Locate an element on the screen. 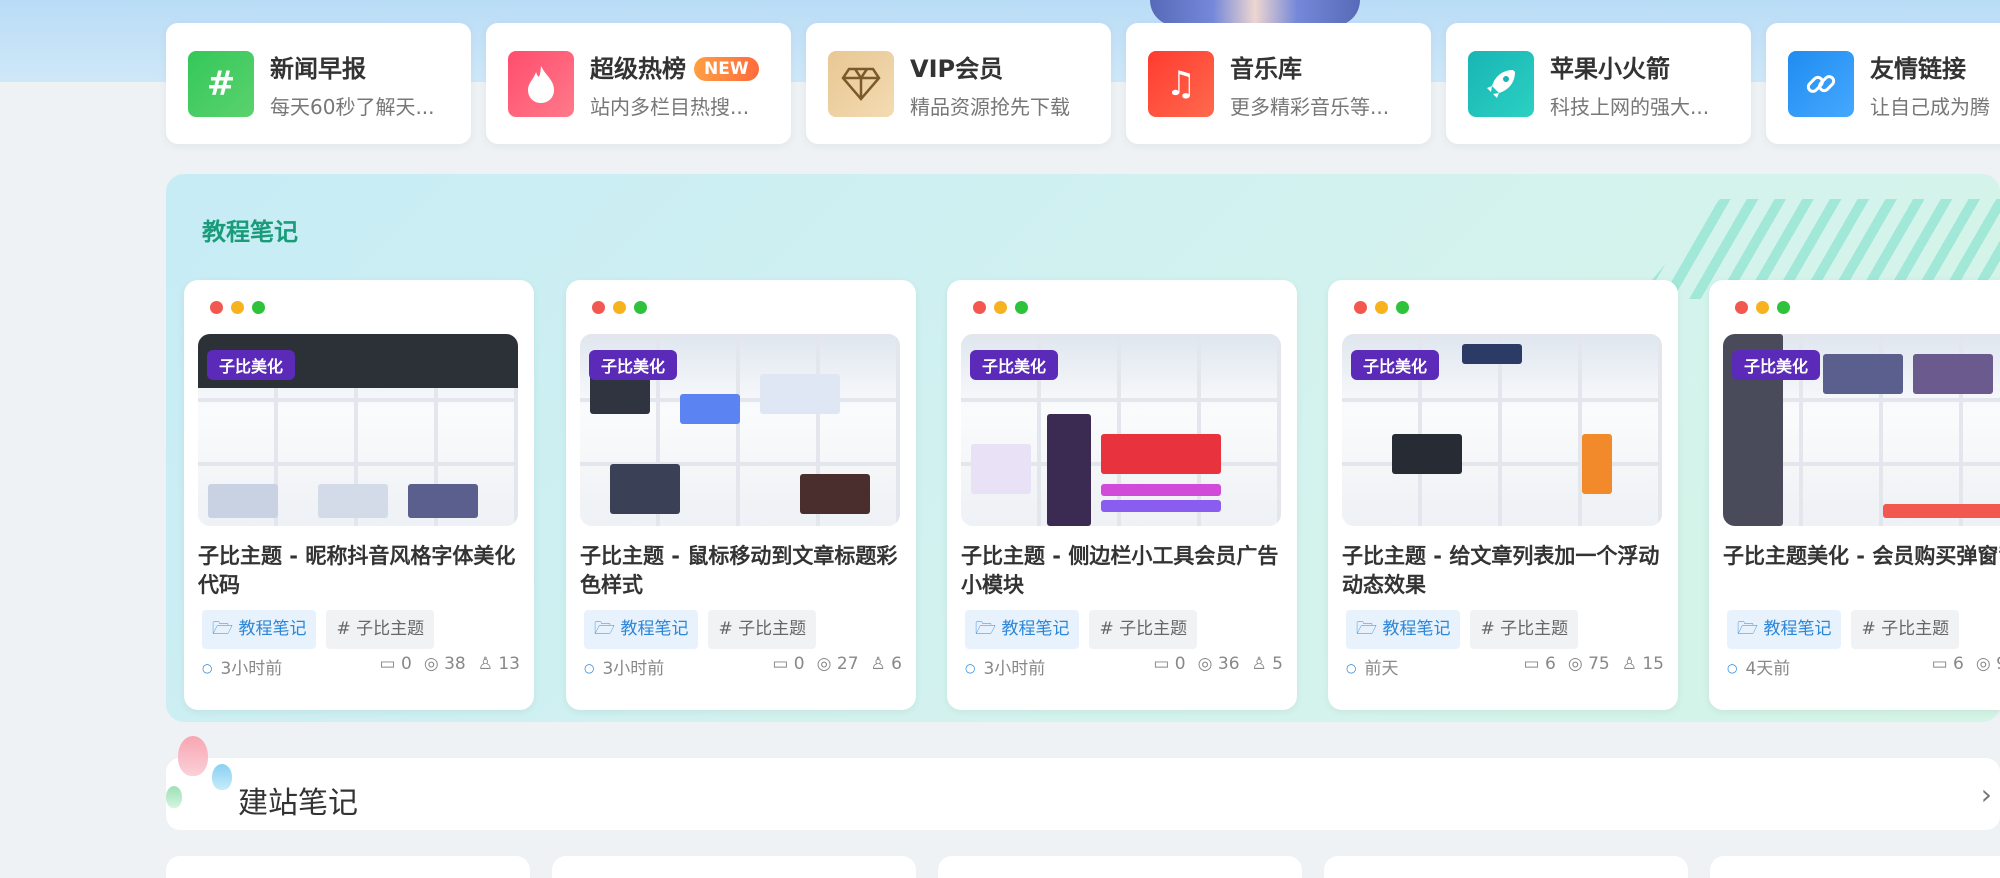 The image size is (2000, 878). like-count: ♙ 5 is located at coordinates (1267, 664).